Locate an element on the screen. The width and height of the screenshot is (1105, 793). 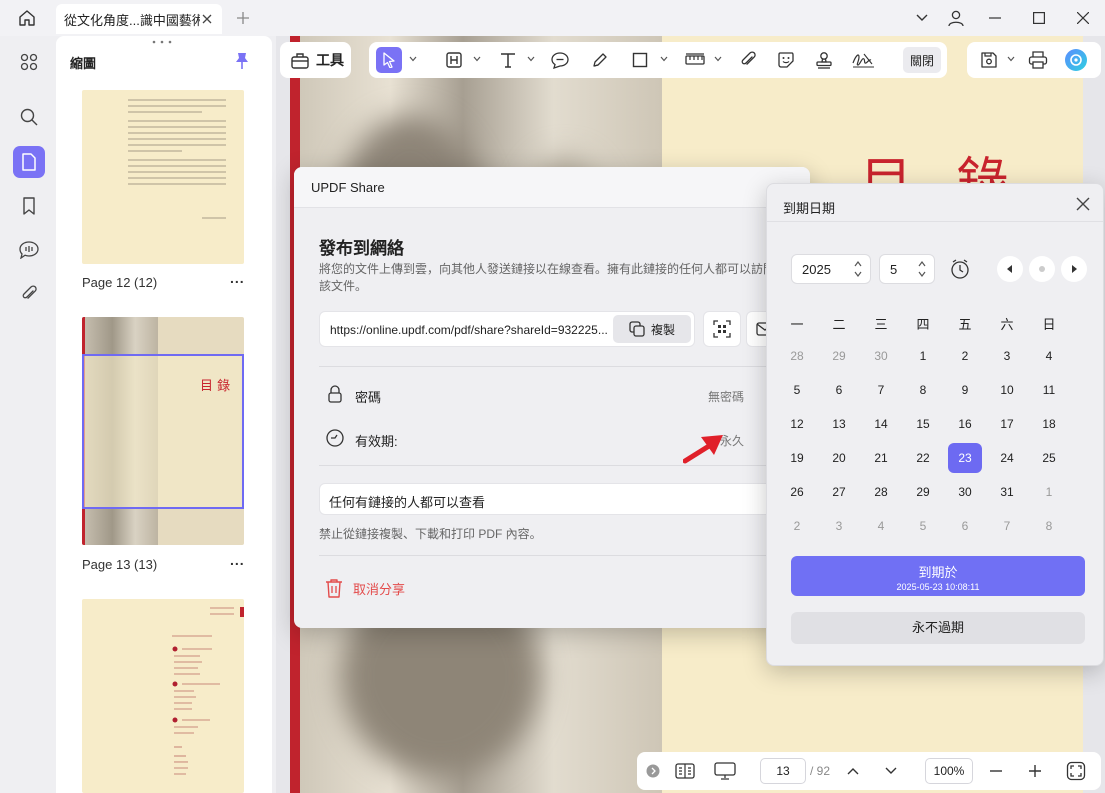
clock-icon is located at coordinates (960, 269).